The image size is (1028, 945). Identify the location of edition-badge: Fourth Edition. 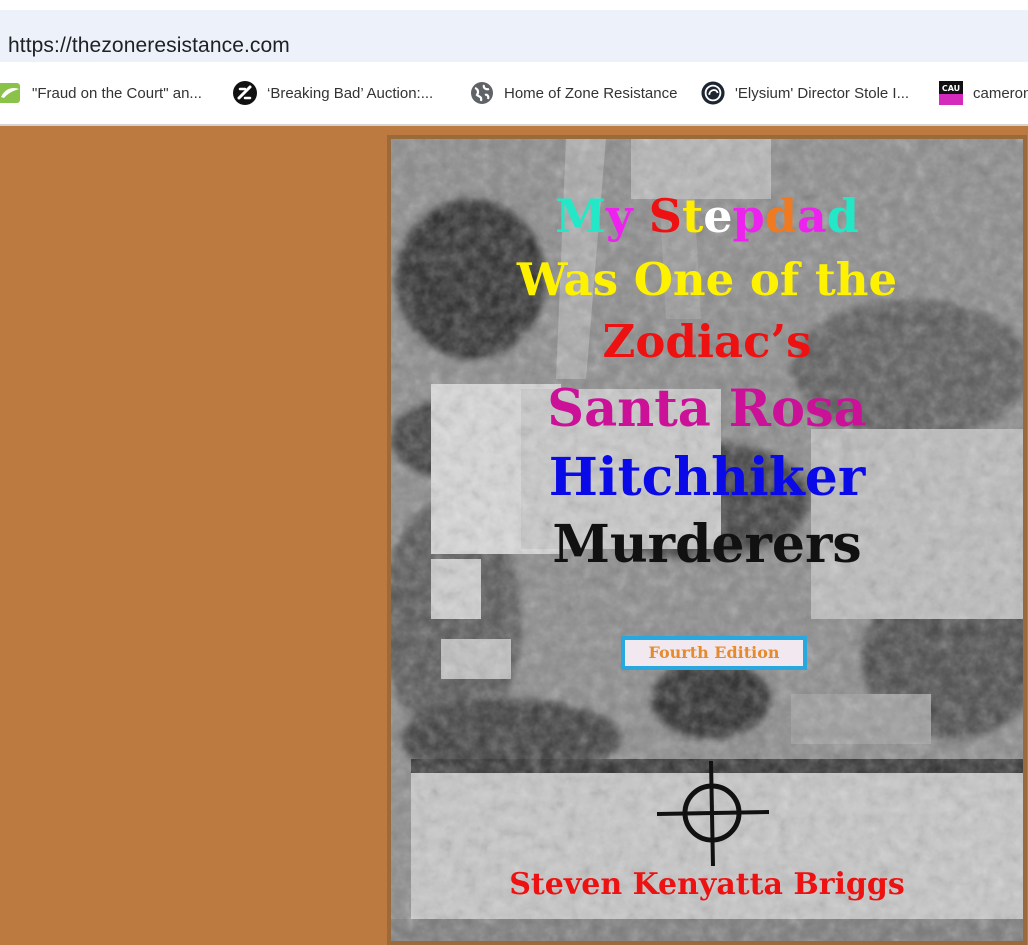
(714, 653).